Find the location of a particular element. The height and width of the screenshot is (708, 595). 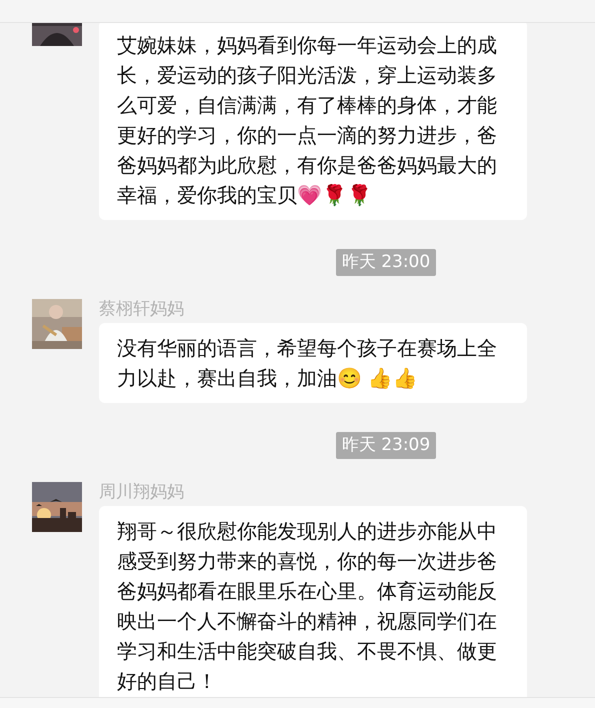

message-text: 没有华丽的语言，希望每个孩子在赛场上全力以赴，赛出自我，加油😊 👍👍 is located at coordinates (307, 364).